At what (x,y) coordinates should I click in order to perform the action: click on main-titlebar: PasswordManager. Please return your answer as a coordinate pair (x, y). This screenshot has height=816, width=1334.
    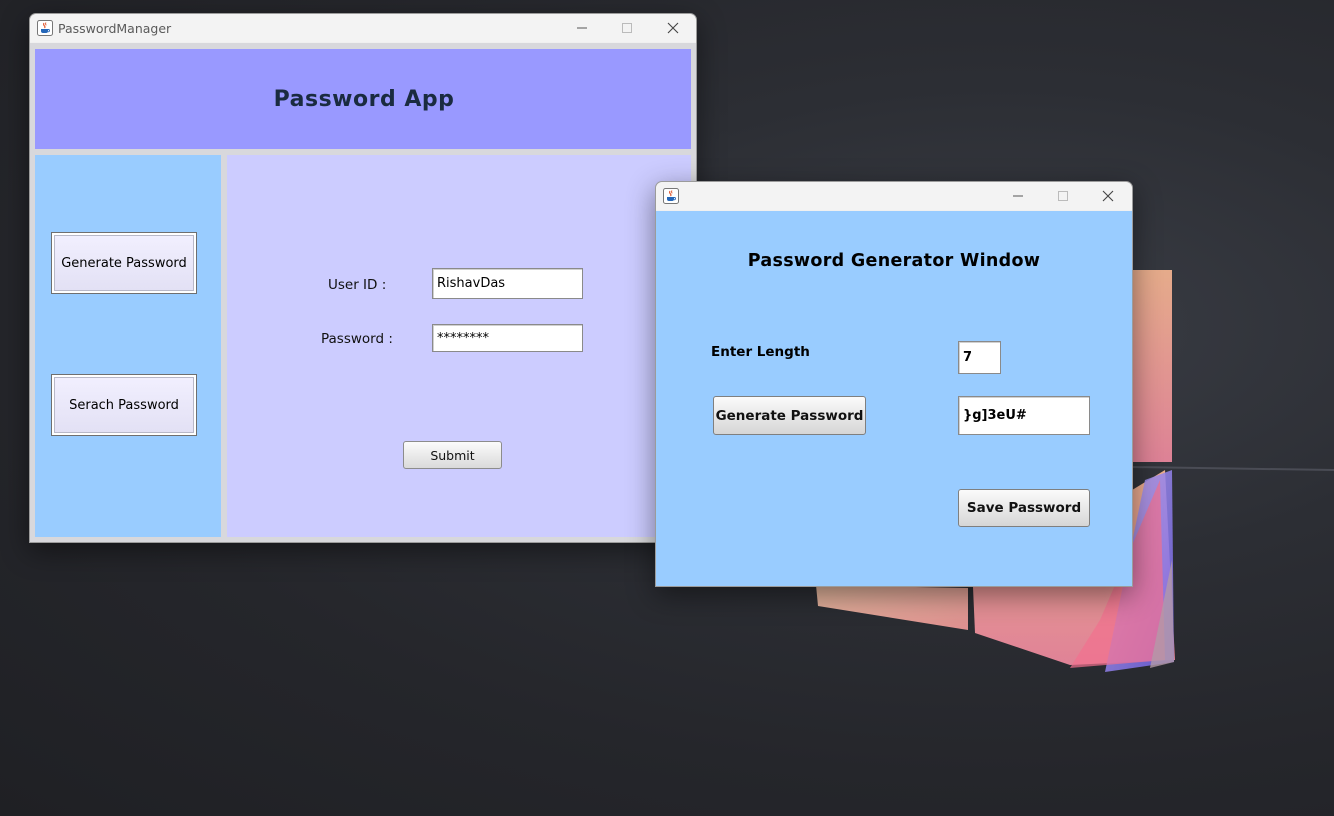
    Looking at the image, I should click on (363, 28).